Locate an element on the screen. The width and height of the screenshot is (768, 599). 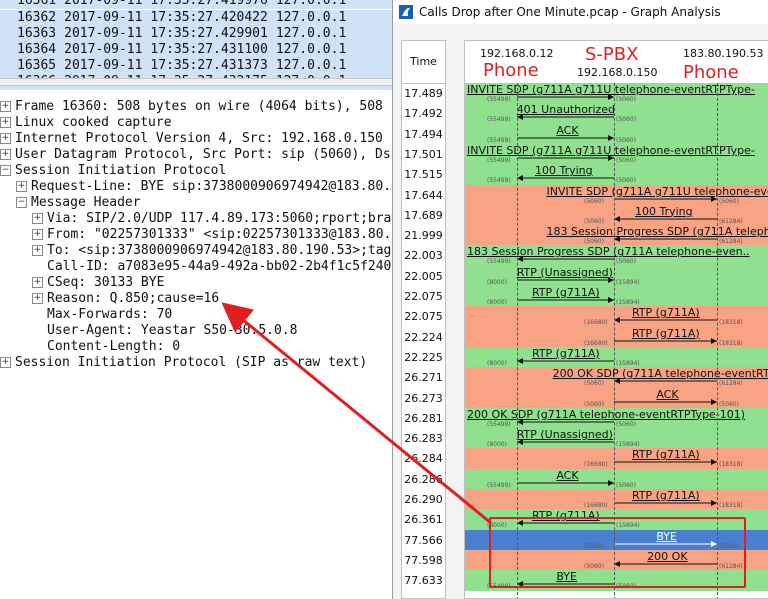
detail-row: +User-Agent: Yeastar S50-30.5.0.8 is located at coordinates (196, 331).